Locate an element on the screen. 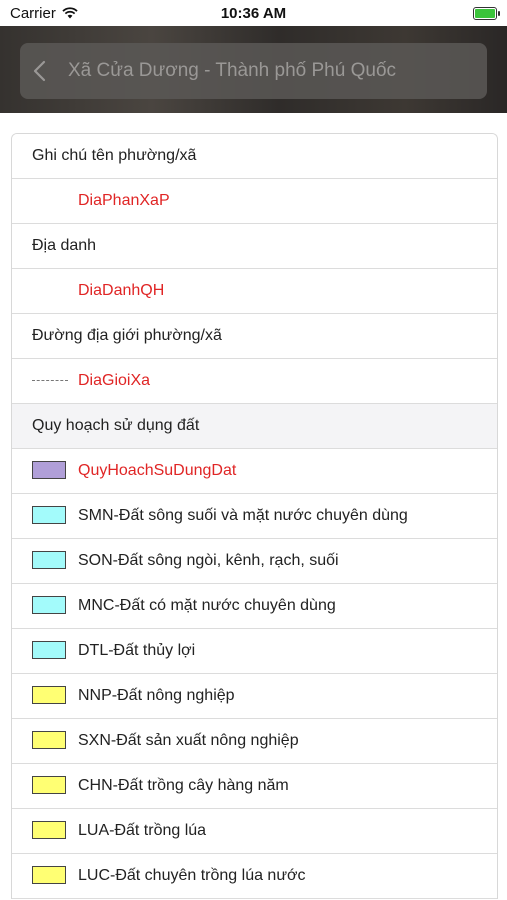 This screenshot has width=507, height=900. legend-item-label: LUC-Đất chuyên trồng lúa nước is located at coordinates (192, 875).